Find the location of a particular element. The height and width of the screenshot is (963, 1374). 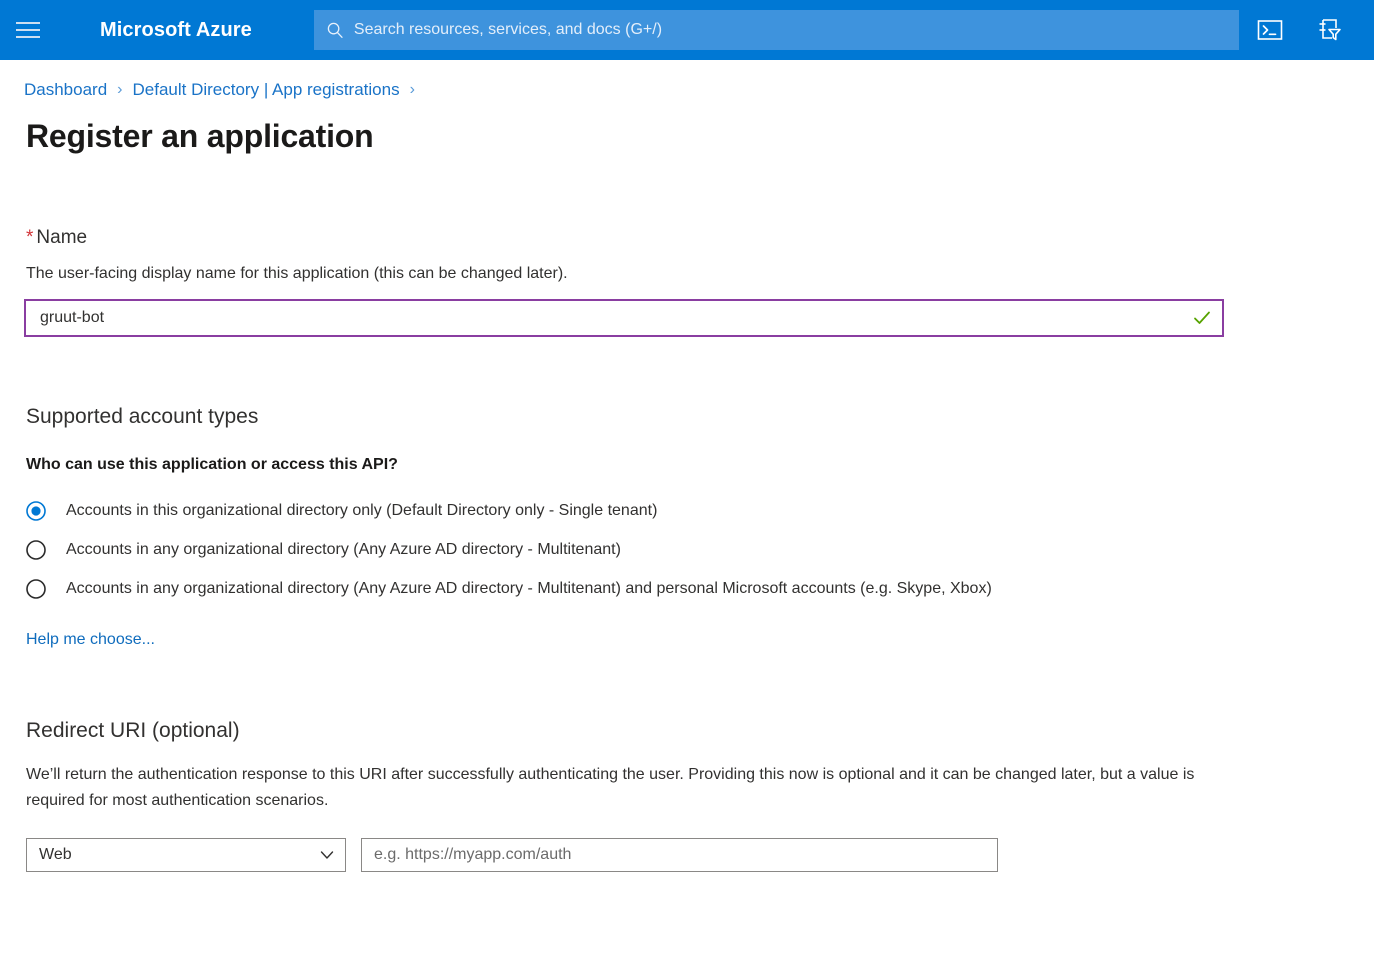

azure-top-header: Microsoft Azure is located at coordinates (687, 30).